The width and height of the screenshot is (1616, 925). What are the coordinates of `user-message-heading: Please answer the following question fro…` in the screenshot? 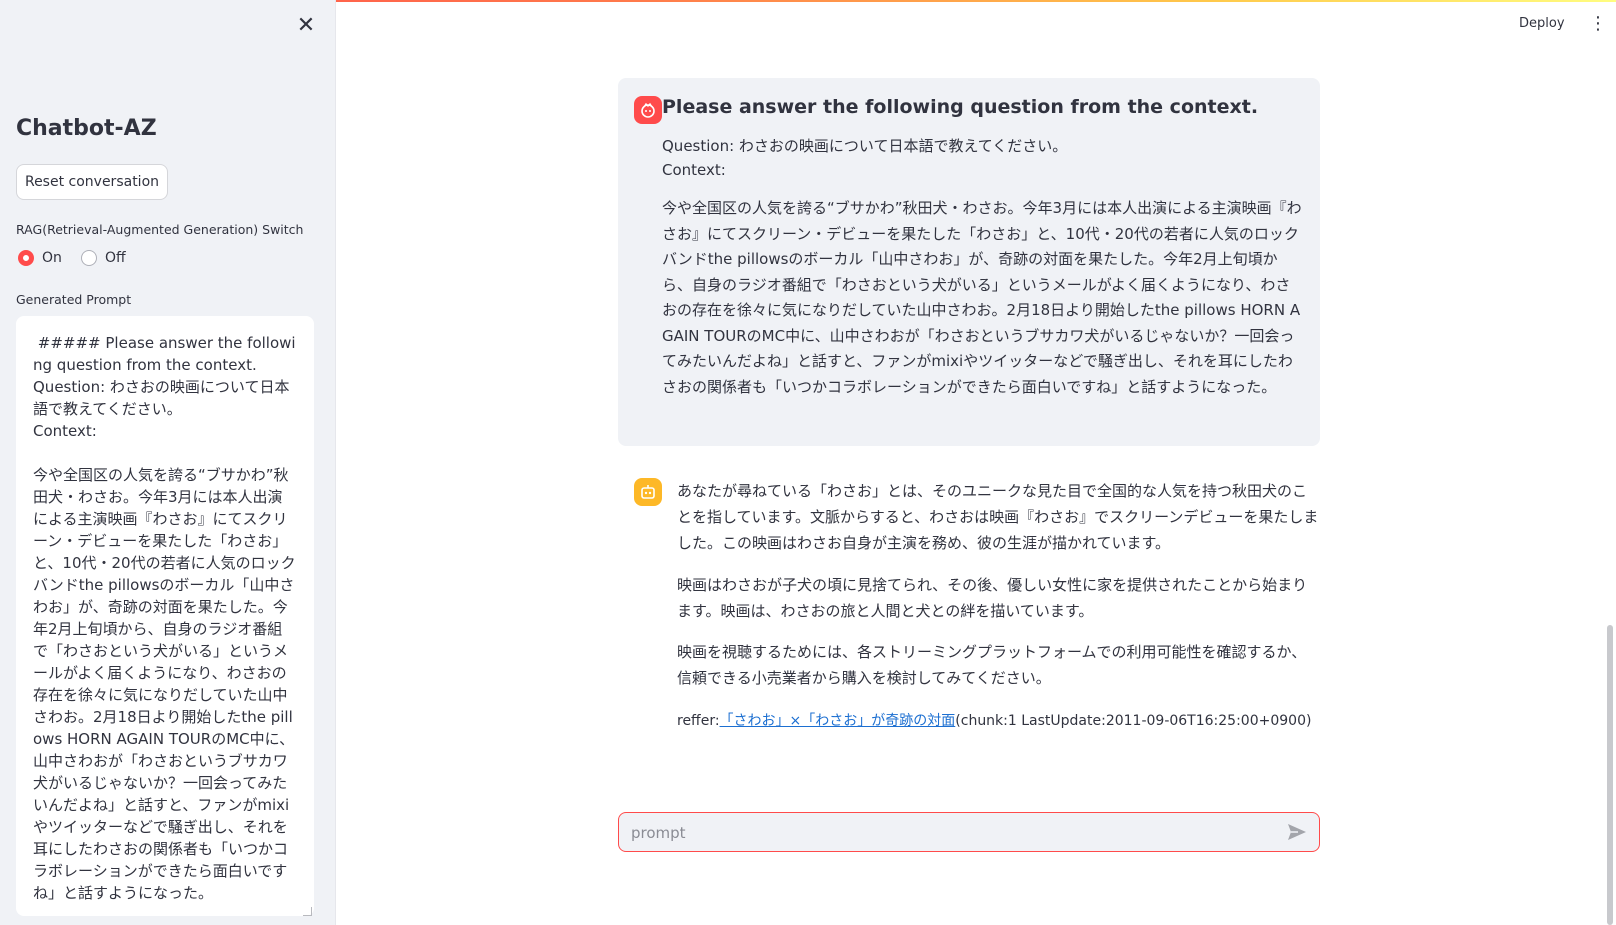 It's located at (960, 107).